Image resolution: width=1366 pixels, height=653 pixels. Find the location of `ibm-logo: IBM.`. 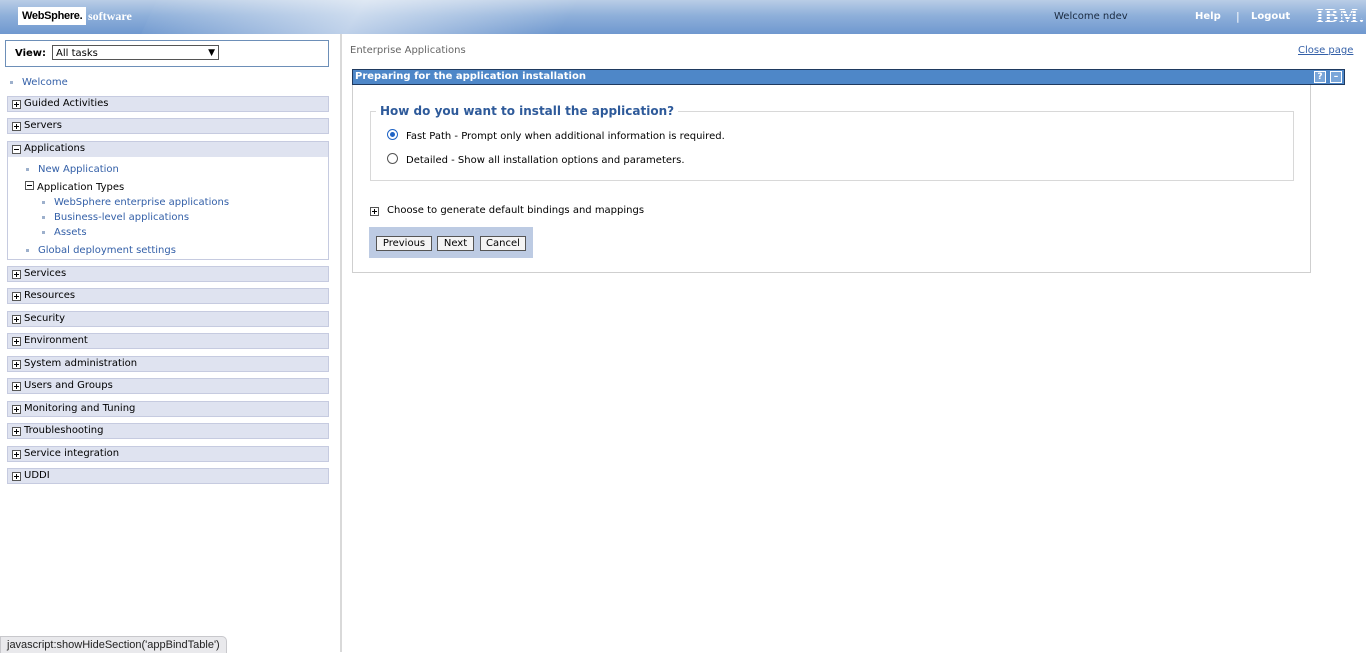

ibm-logo: IBM. is located at coordinates (1340, 16).